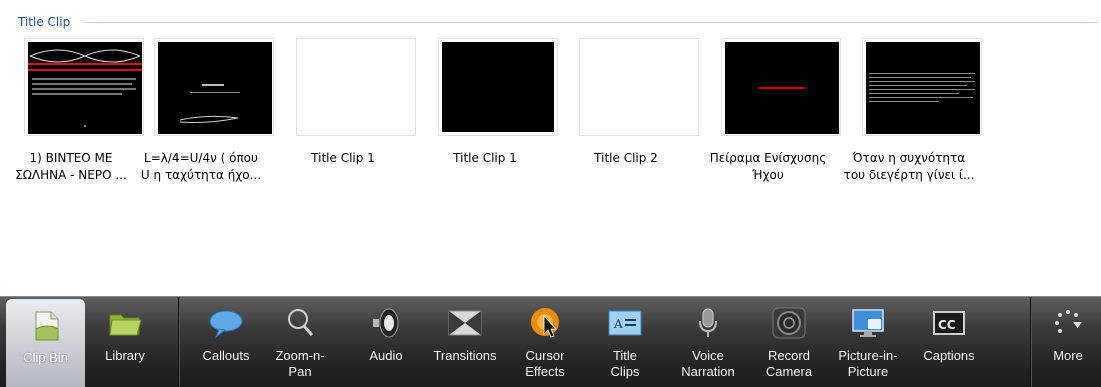 This screenshot has height=387, width=1101. Describe the element at coordinates (226, 342) in the screenshot. I see `toolbar-callouts: Callouts` at that location.